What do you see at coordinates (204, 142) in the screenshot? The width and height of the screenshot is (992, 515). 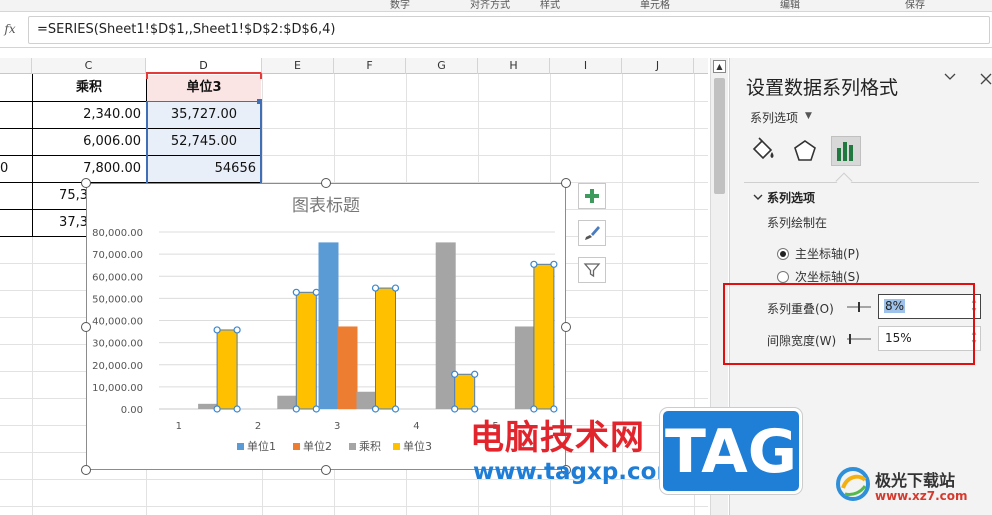 I see `cell-d3: 52,745.00` at bounding box center [204, 142].